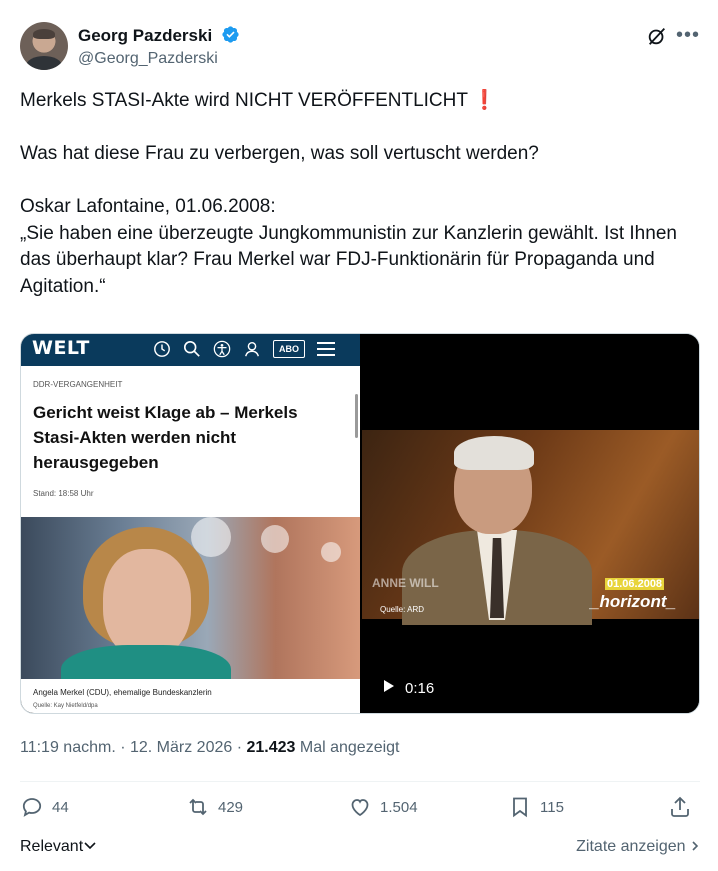 The height and width of the screenshot is (871, 718). Describe the element at coordinates (146, 662) in the screenshot. I see `merkel-jacket` at that location.